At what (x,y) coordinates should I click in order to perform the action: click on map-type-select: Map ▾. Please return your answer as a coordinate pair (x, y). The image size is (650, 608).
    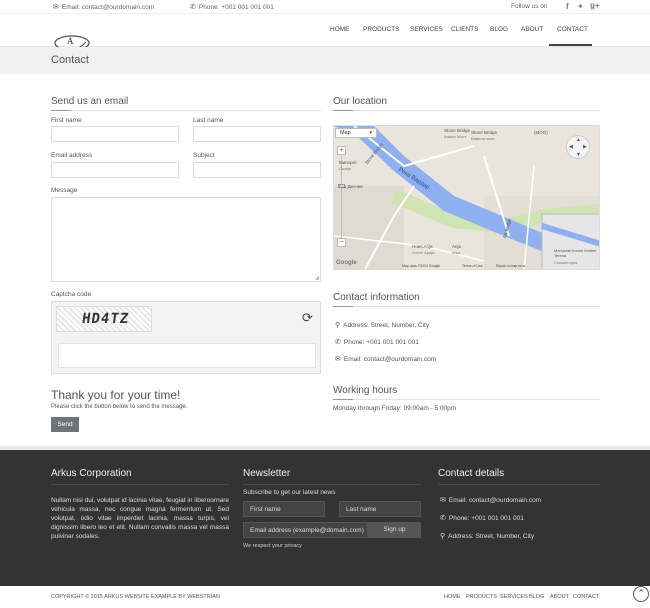
    Looking at the image, I should click on (356, 133).